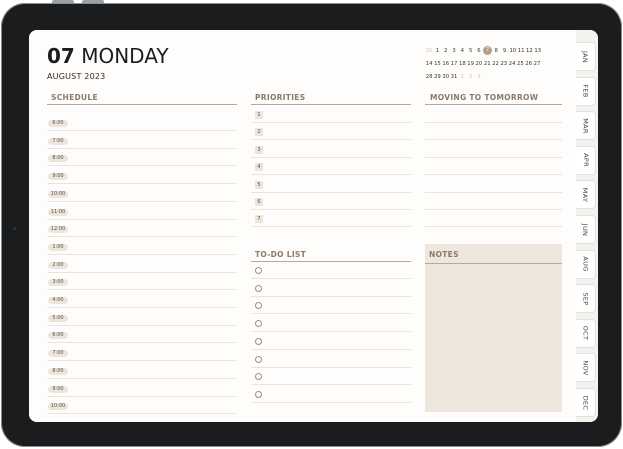  Describe the element at coordinates (504, 64) in the screenshot. I see `mini-calendar-day: 23` at that location.